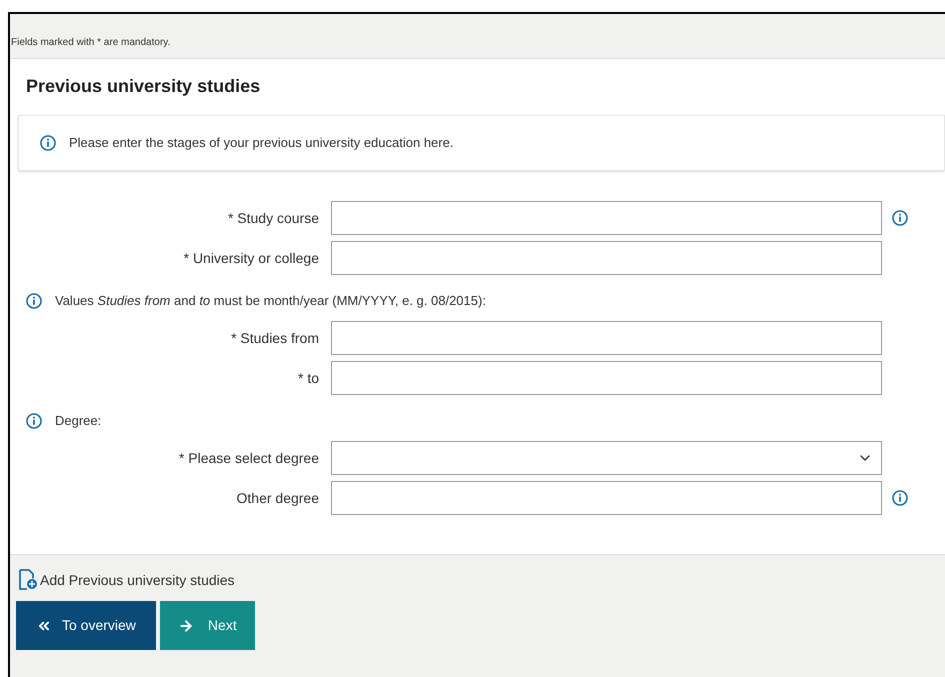 This screenshot has height=677, width=945. Describe the element at coordinates (275, 338) in the screenshot. I see `field-label: * Studies from` at that location.